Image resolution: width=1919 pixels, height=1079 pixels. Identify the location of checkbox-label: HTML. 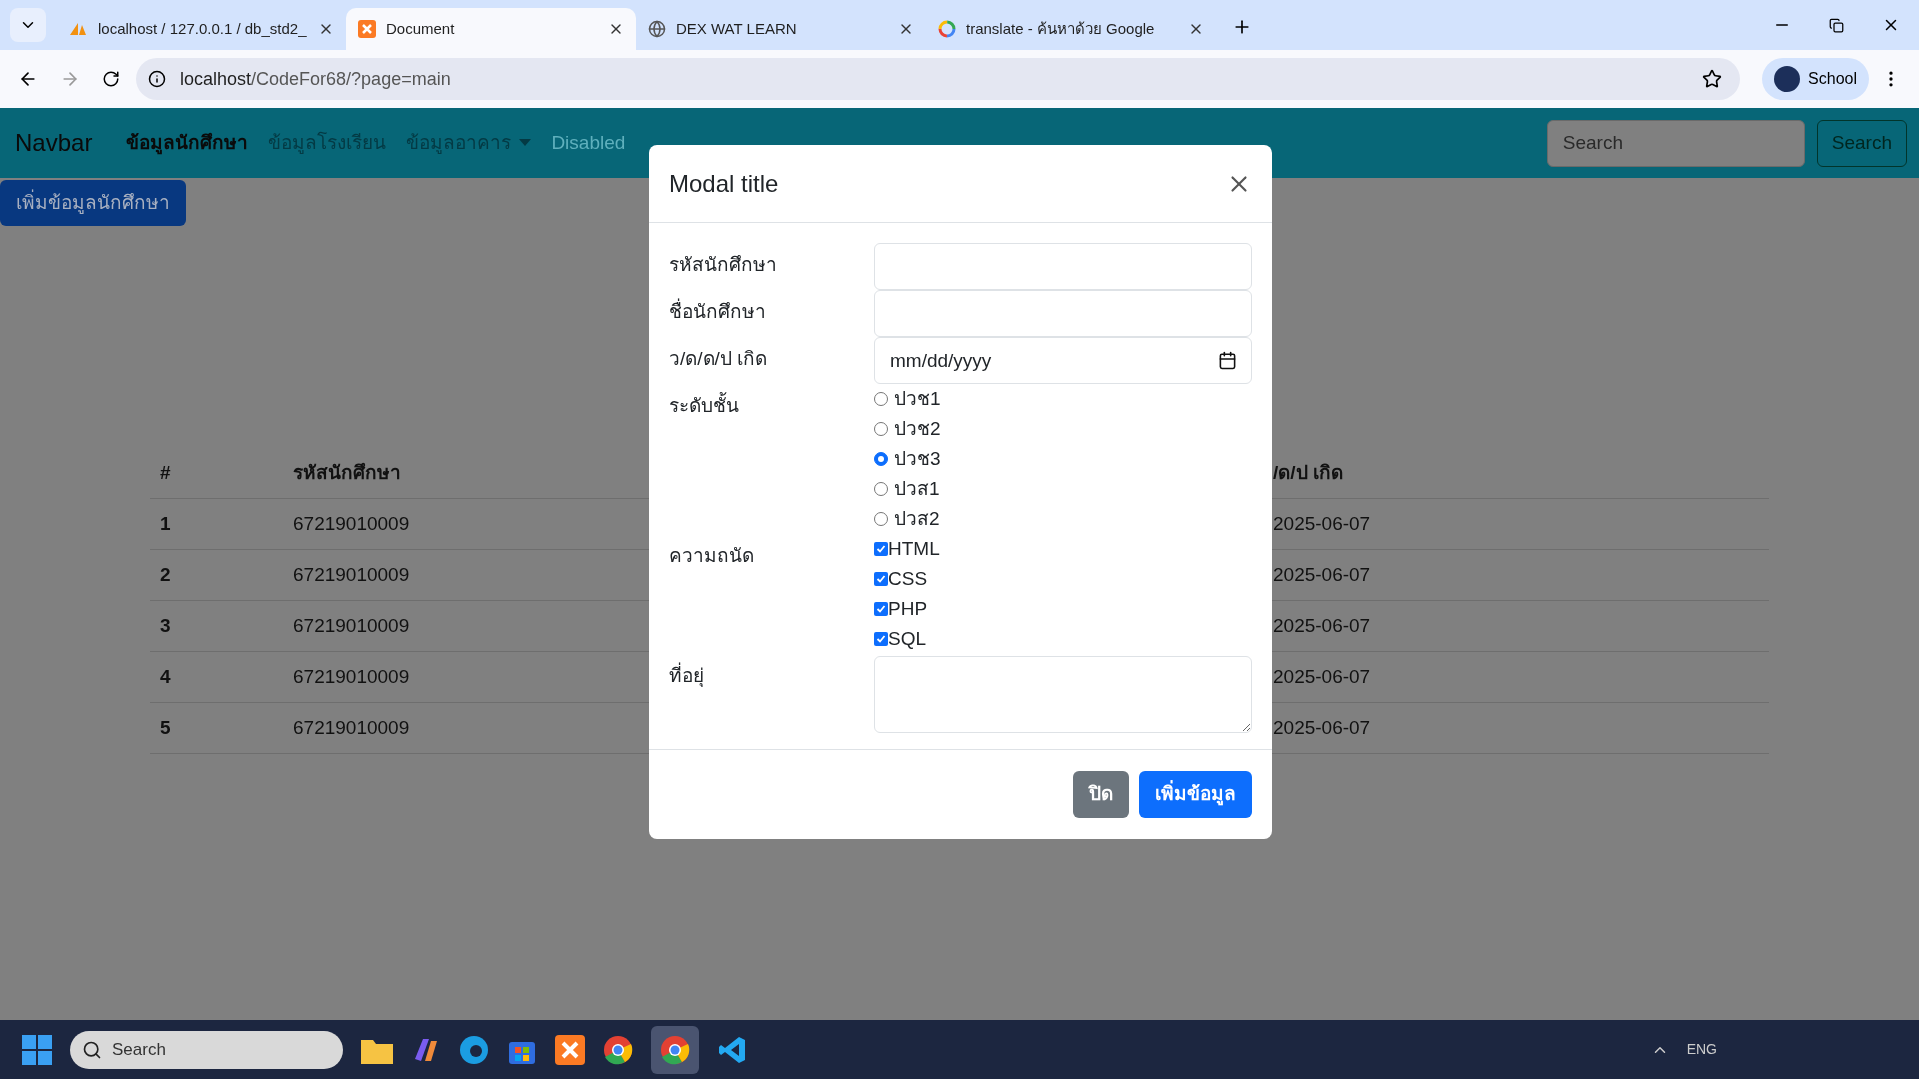
(914, 548).